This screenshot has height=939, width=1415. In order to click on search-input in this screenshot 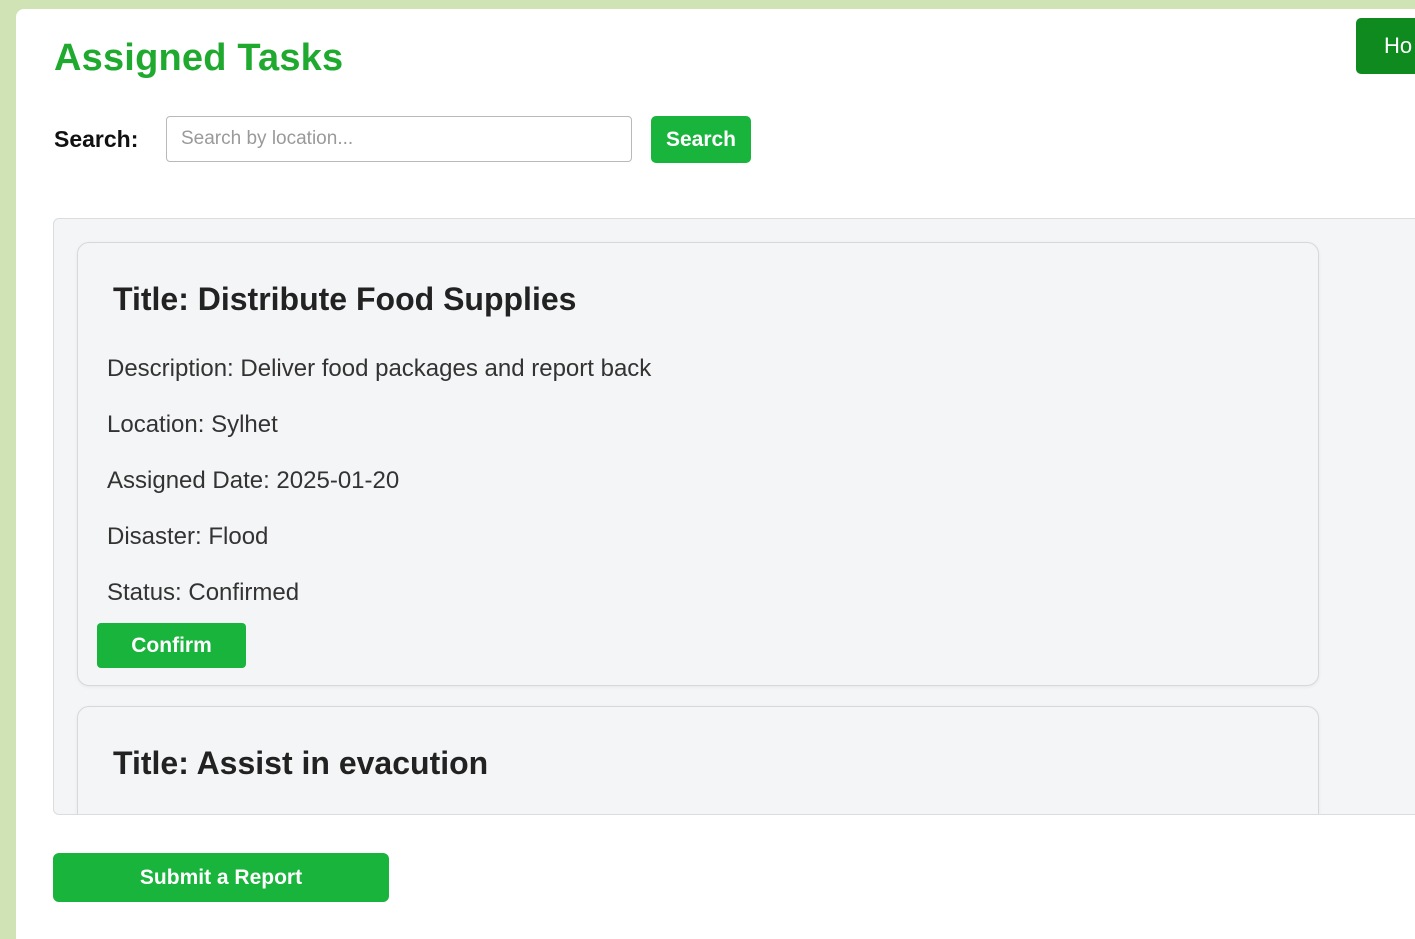, I will do `click(399, 139)`.